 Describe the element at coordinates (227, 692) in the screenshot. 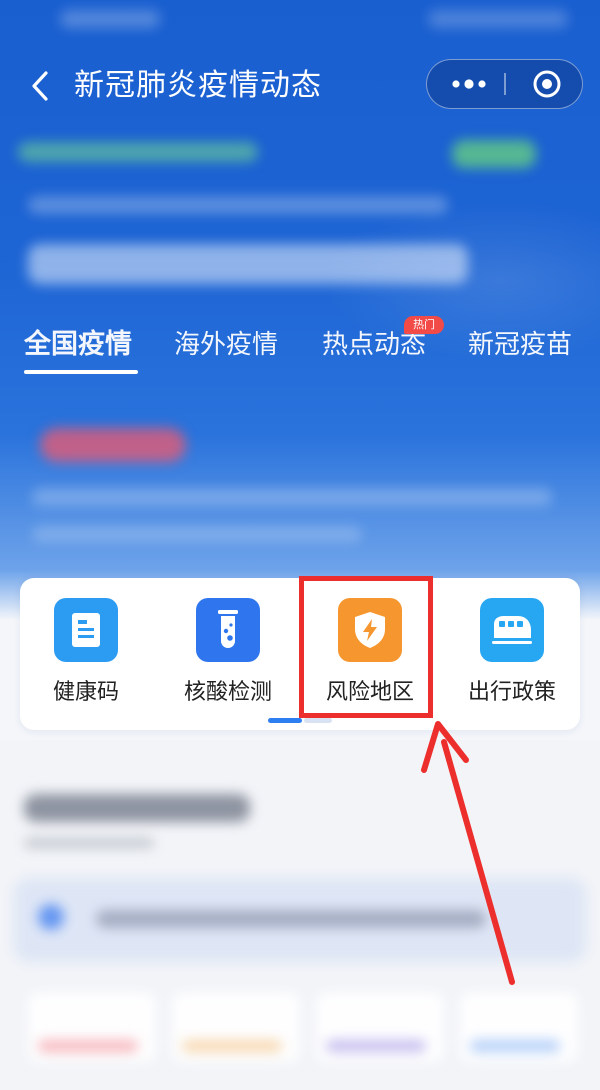

I see `service-label: 核酸检测` at that location.